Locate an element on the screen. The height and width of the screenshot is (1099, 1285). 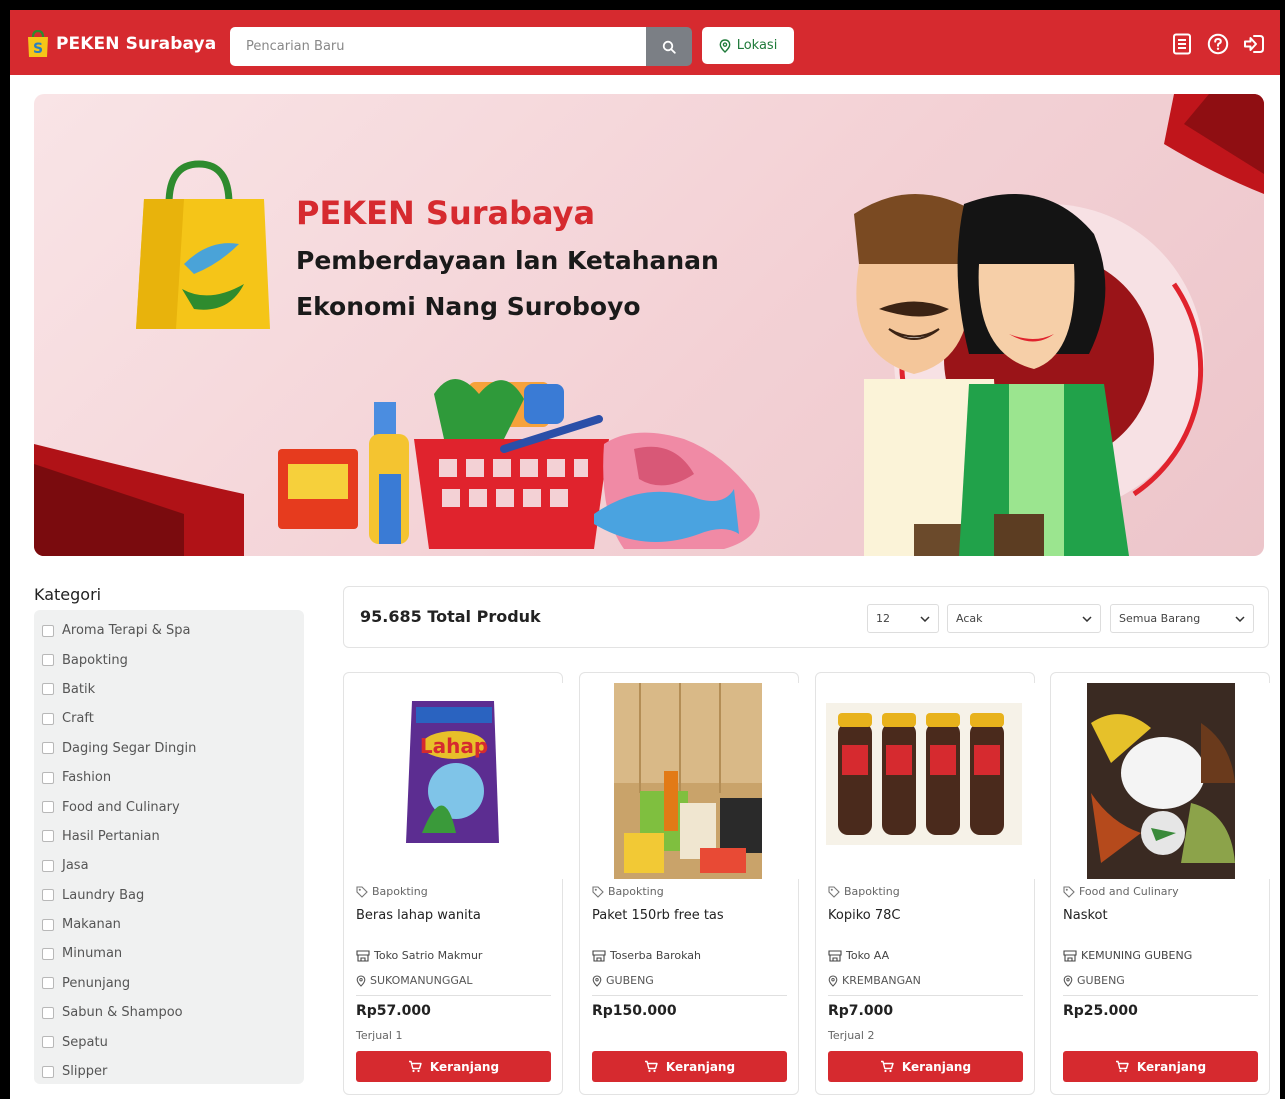
help-icon is located at coordinates (1218, 44).